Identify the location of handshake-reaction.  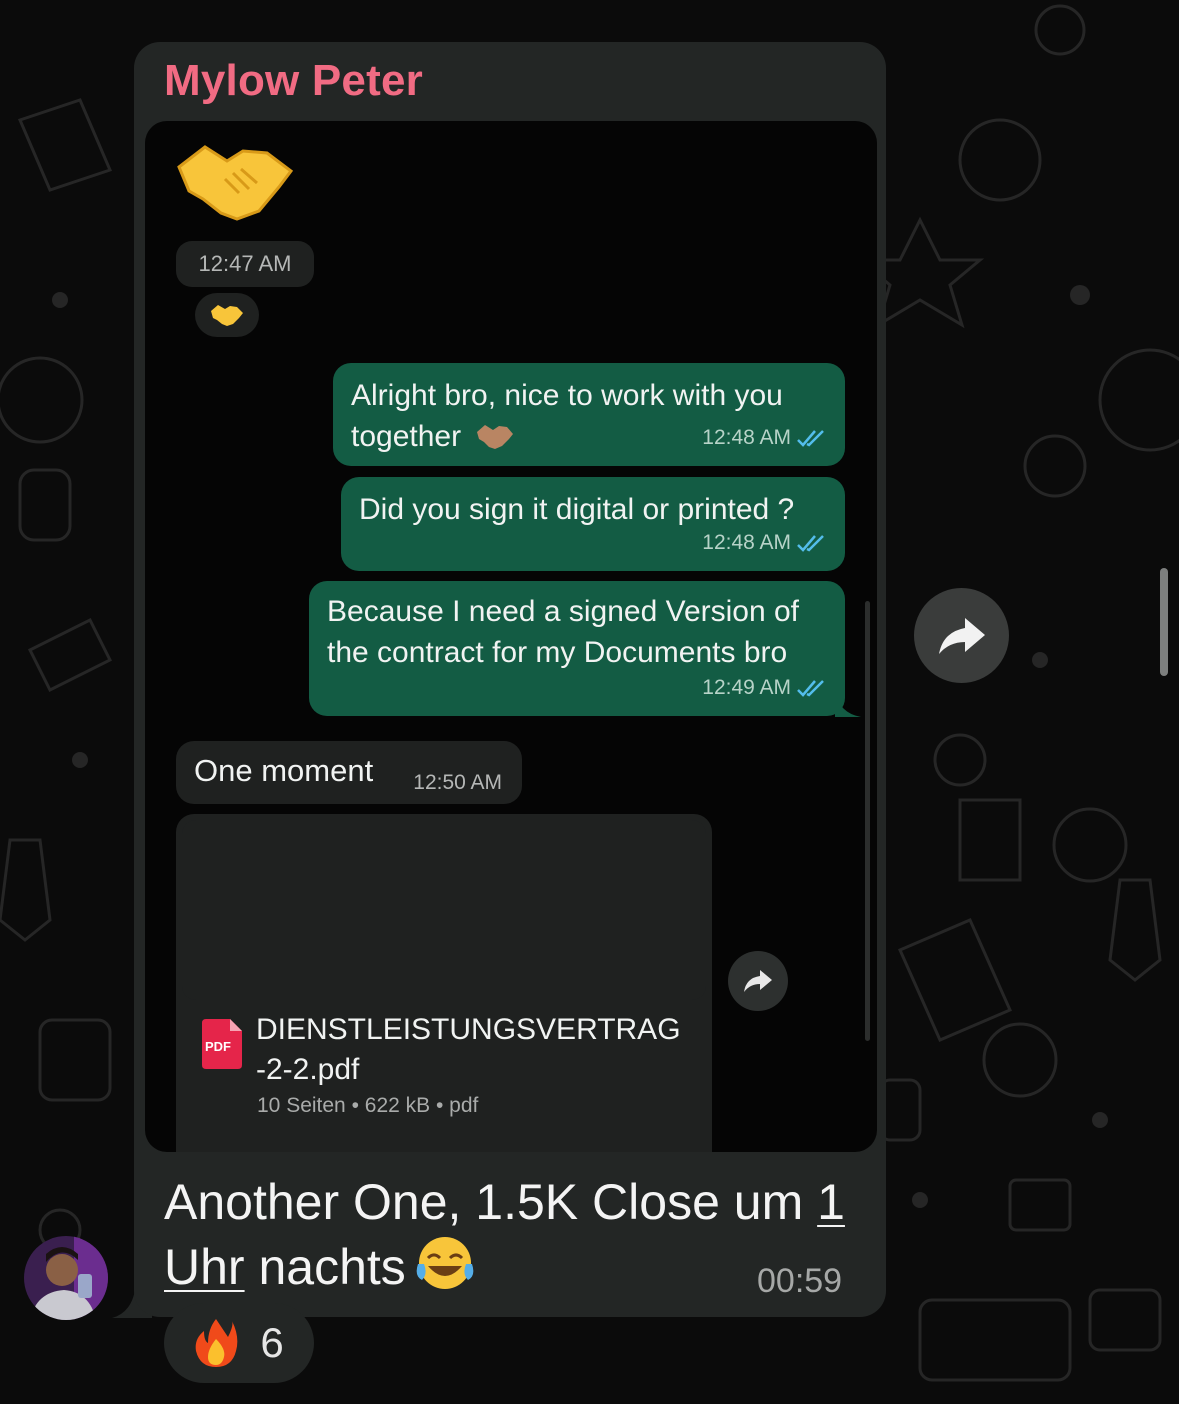
(227, 315).